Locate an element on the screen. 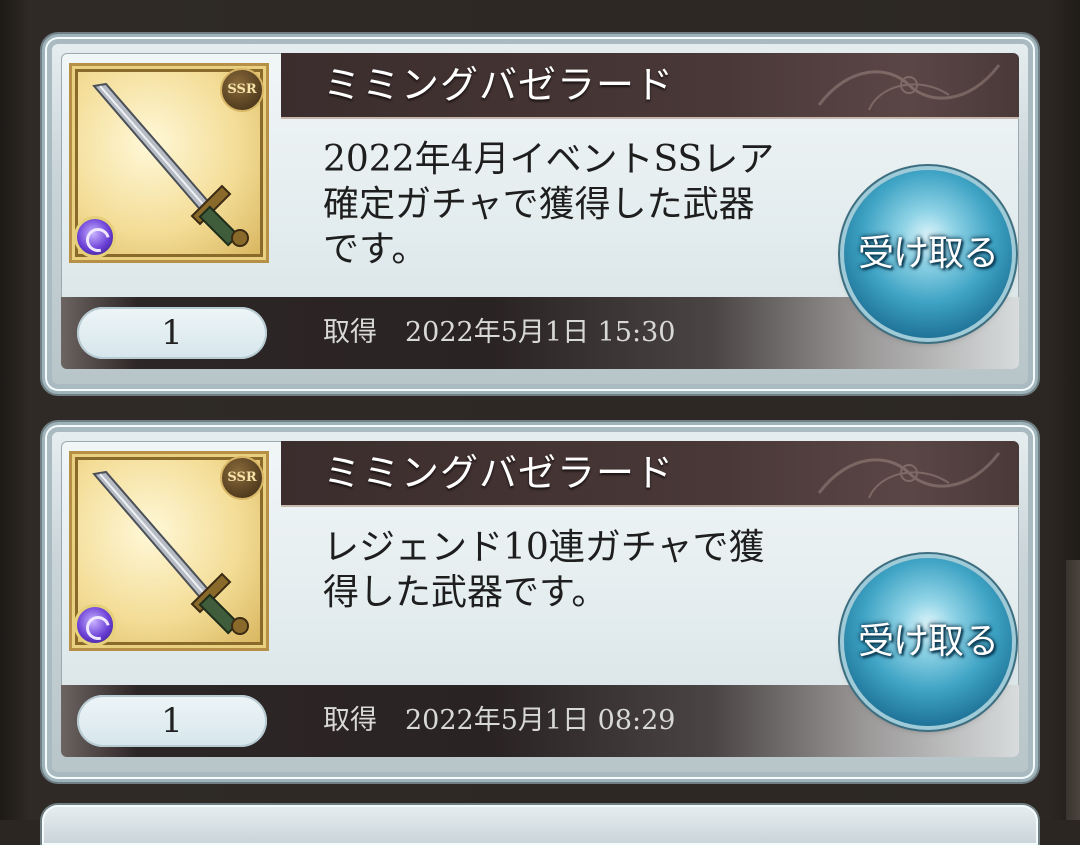  description-line: 確定ガチャで獲得した武器 is located at coordinates (539, 204).